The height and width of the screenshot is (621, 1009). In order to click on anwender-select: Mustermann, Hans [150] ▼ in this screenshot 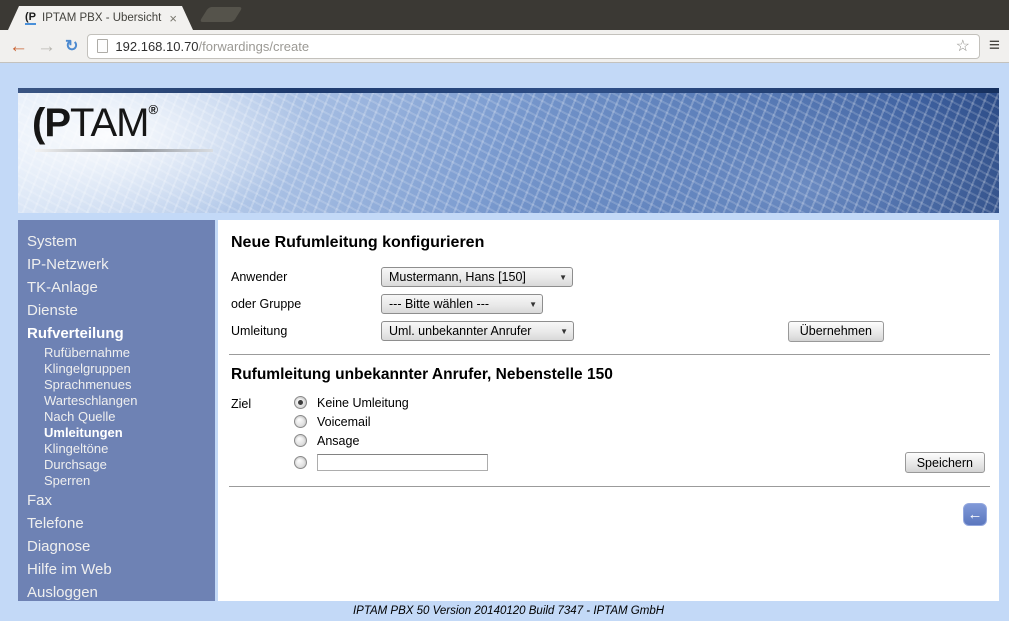, I will do `click(477, 277)`.